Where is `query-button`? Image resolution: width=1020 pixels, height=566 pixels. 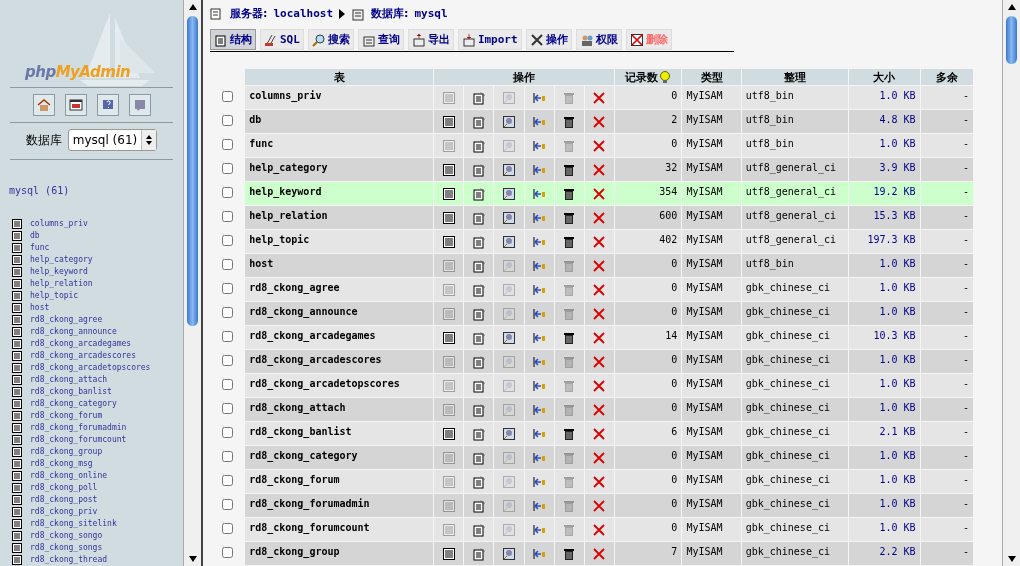 query-button is located at coordinates (139, 105).